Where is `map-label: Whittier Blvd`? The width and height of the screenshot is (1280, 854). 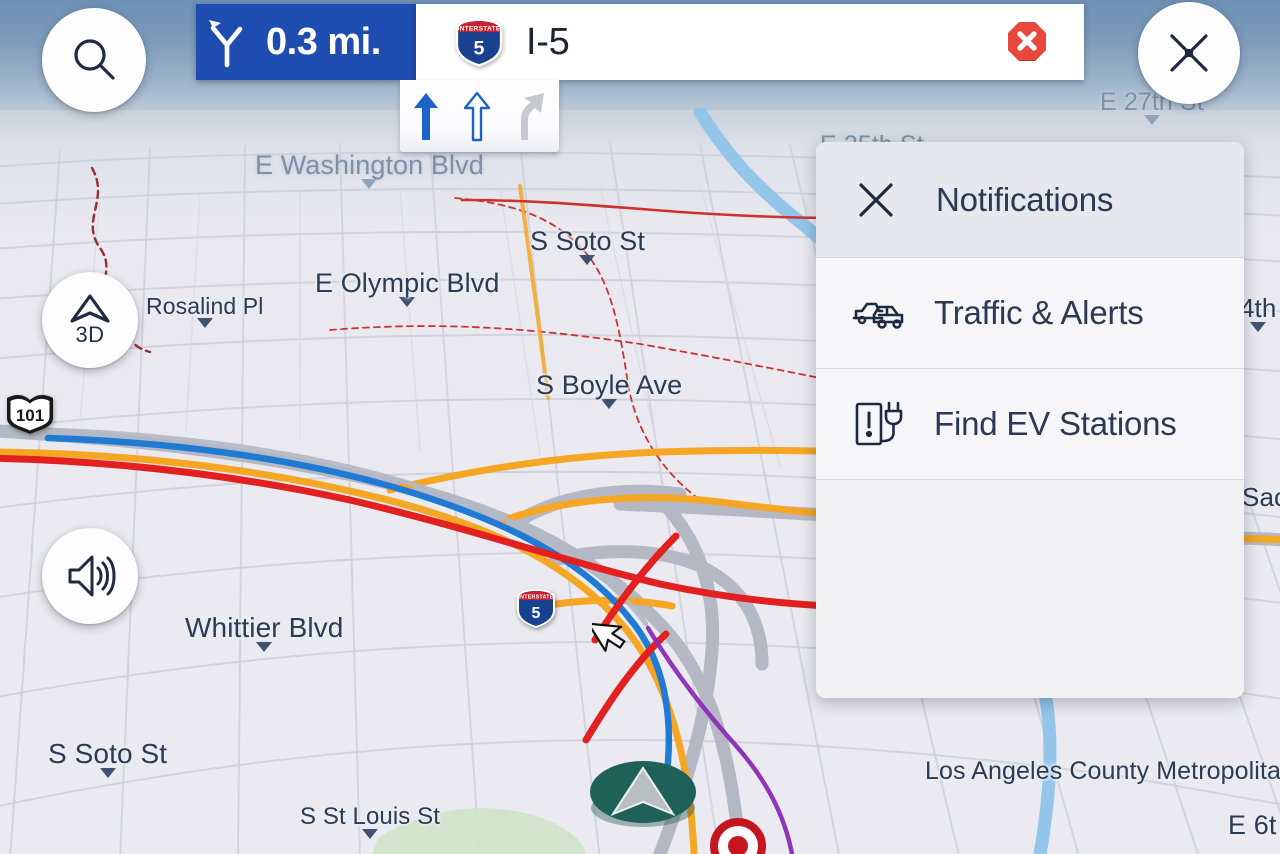 map-label: Whittier Blvd is located at coordinates (264, 632).